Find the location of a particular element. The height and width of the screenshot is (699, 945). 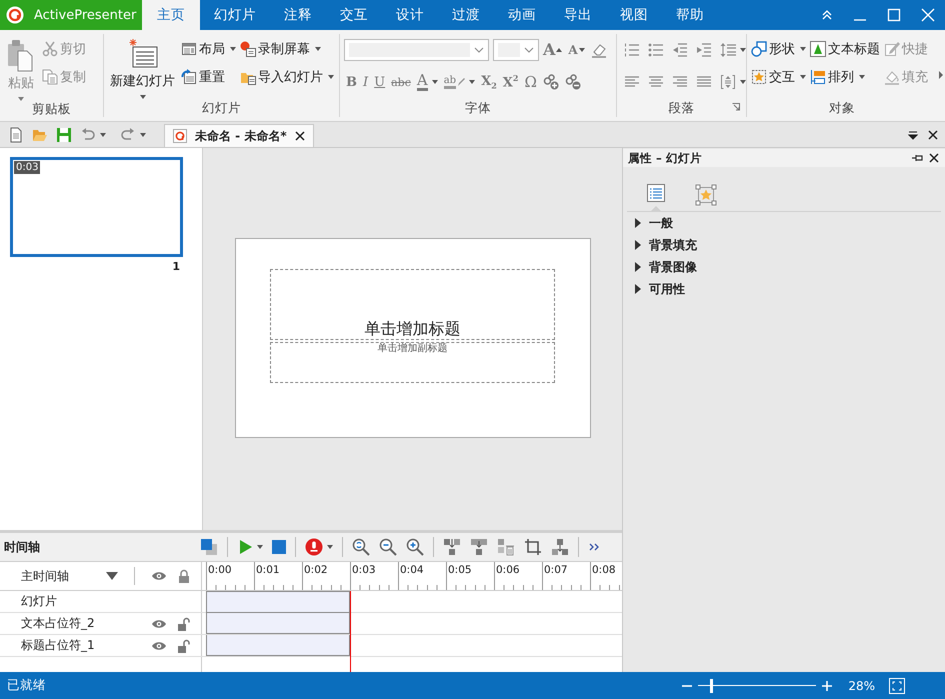

fit-to-window-icon is located at coordinates (897, 686).